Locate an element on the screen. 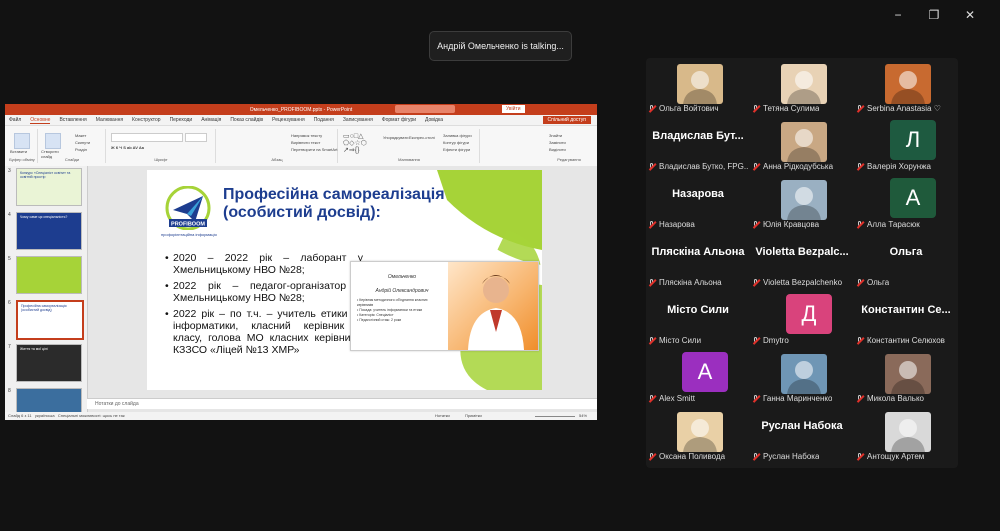  participant-tile: Serbina Anastasia ♡ is located at coordinates (906, 87).